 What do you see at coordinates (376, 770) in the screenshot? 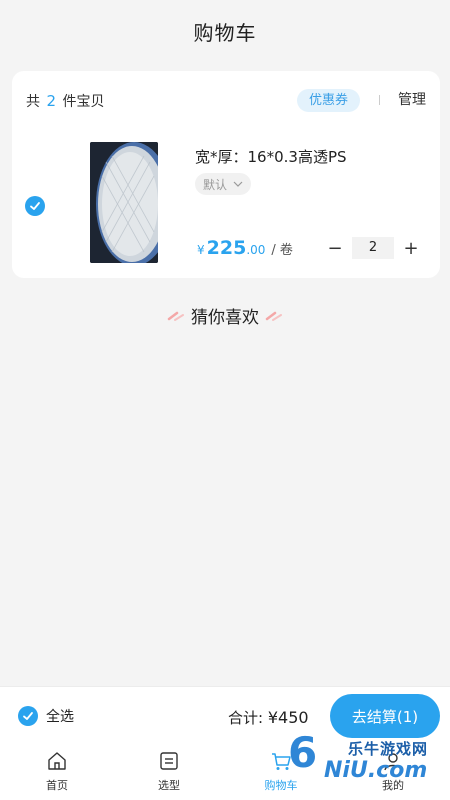
I see `watermark-sub: NiU.com` at bounding box center [376, 770].